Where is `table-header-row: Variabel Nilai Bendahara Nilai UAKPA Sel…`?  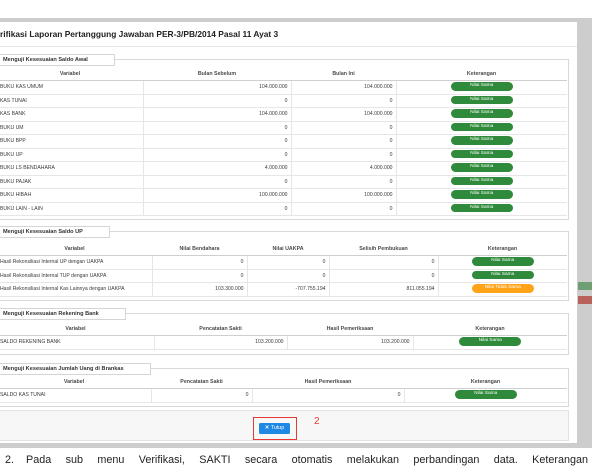 table-header-row: Variabel Nilai Bendahara Nilai UAKPA Sel… is located at coordinates (283, 250).